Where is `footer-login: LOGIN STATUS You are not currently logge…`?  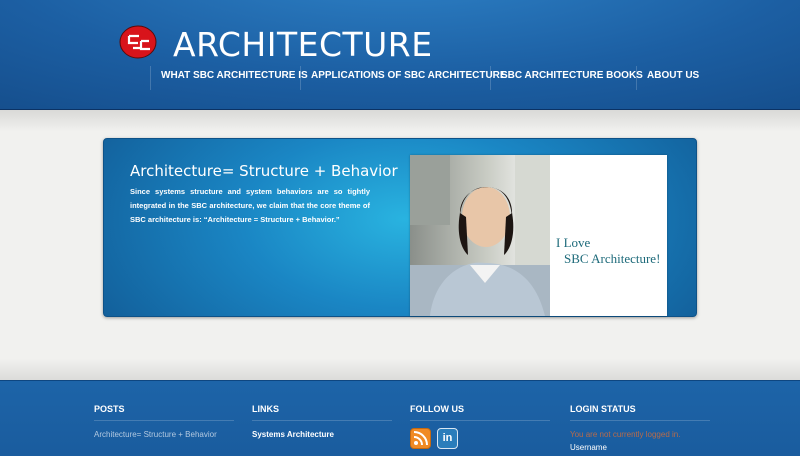 footer-login: LOGIN STATUS You are not currently logge… is located at coordinates (640, 428).